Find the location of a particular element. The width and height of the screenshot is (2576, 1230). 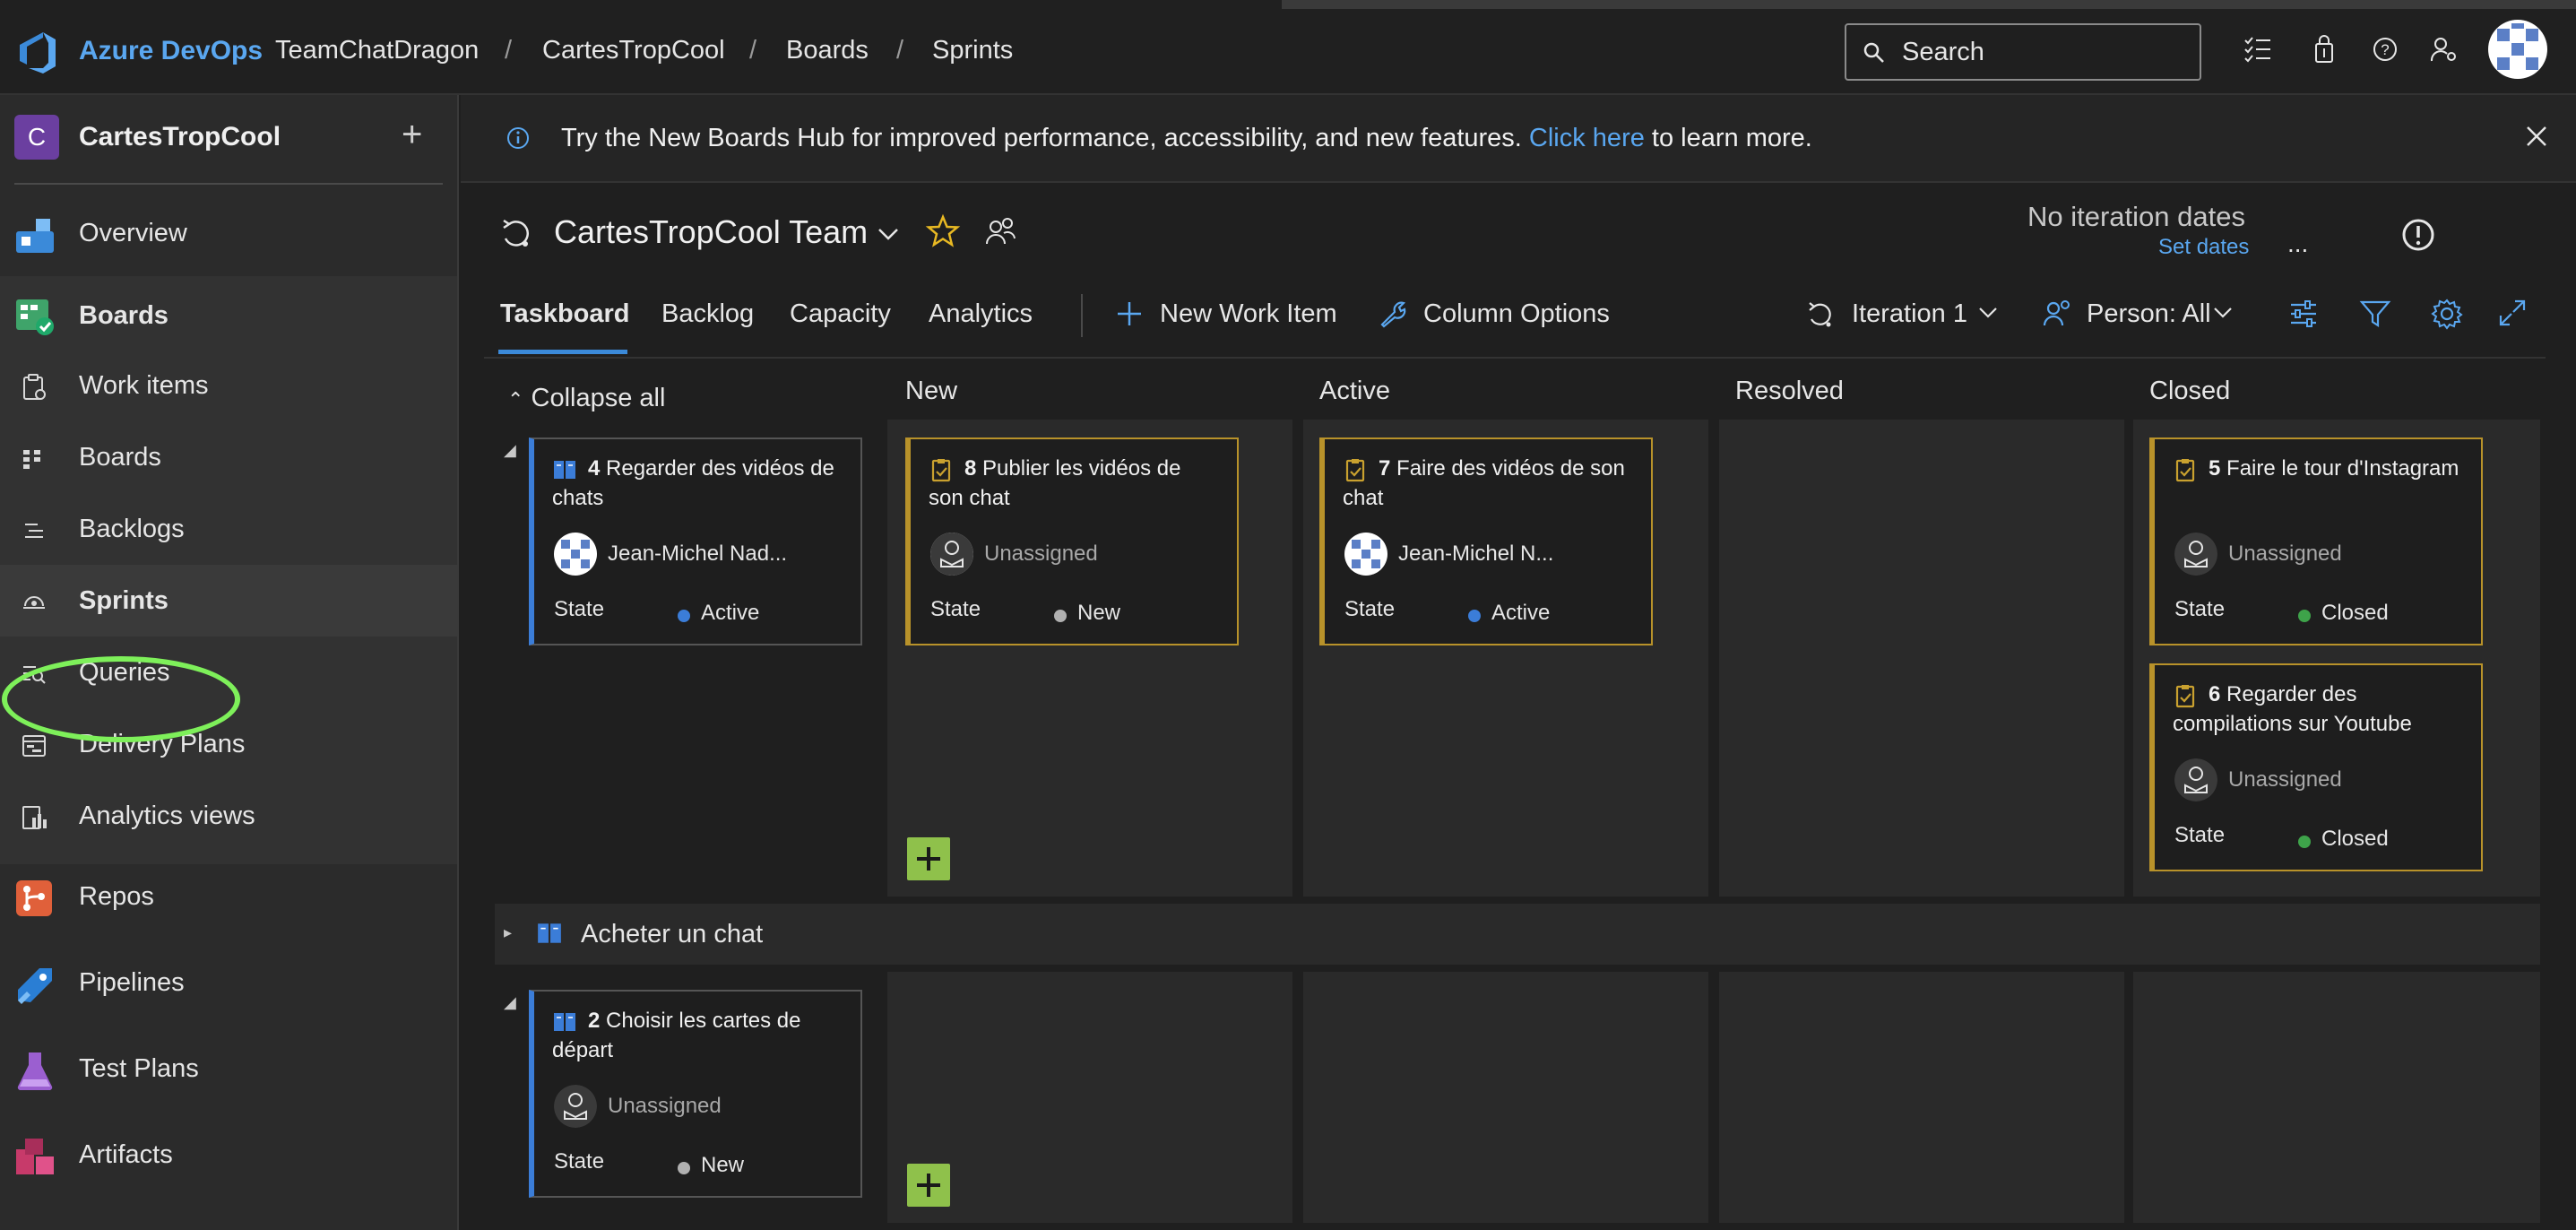

tab-taskboard: Taskboard is located at coordinates (565, 314).